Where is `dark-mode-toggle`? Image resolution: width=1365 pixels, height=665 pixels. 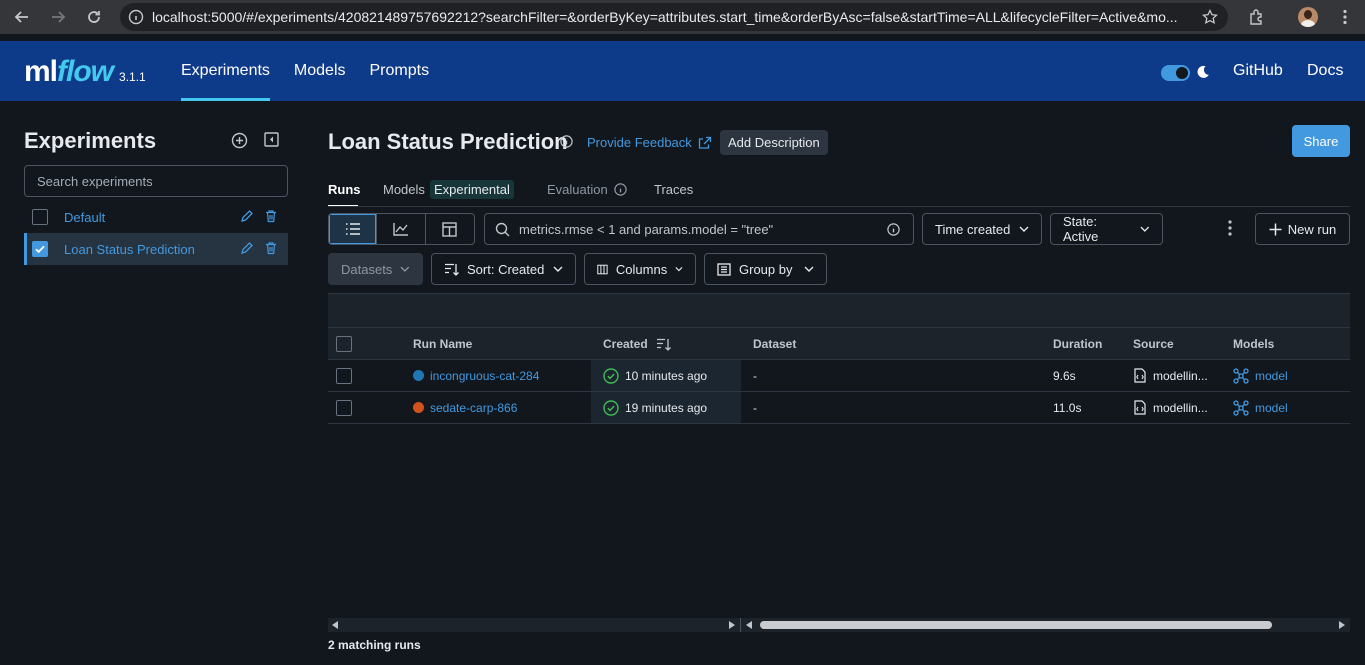
dark-mode-toggle is located at coordinates (1175, 73).